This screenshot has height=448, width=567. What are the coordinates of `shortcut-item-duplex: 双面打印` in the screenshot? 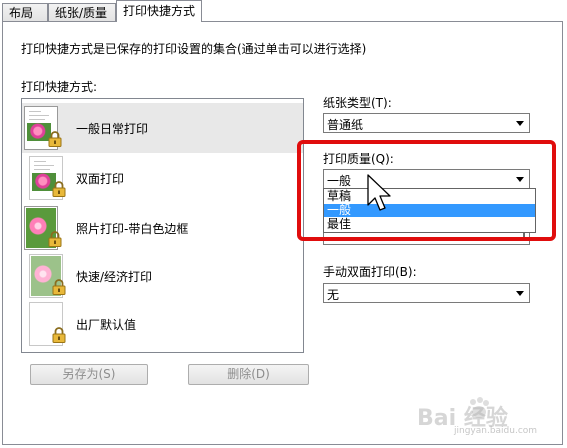 It's located at (162, 178).